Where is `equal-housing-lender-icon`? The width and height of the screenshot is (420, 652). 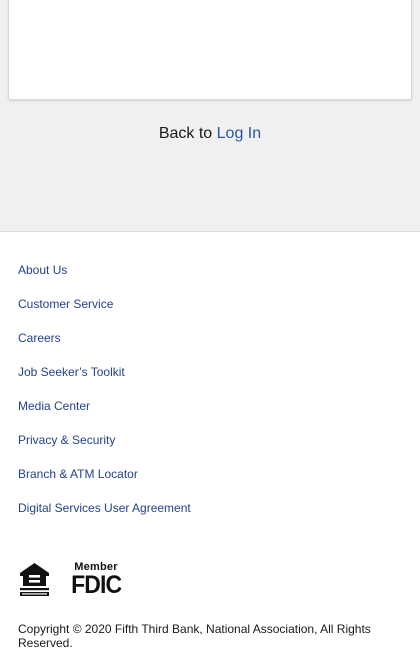 equal-housing-lender-icon is located at coordinates (34, 579).